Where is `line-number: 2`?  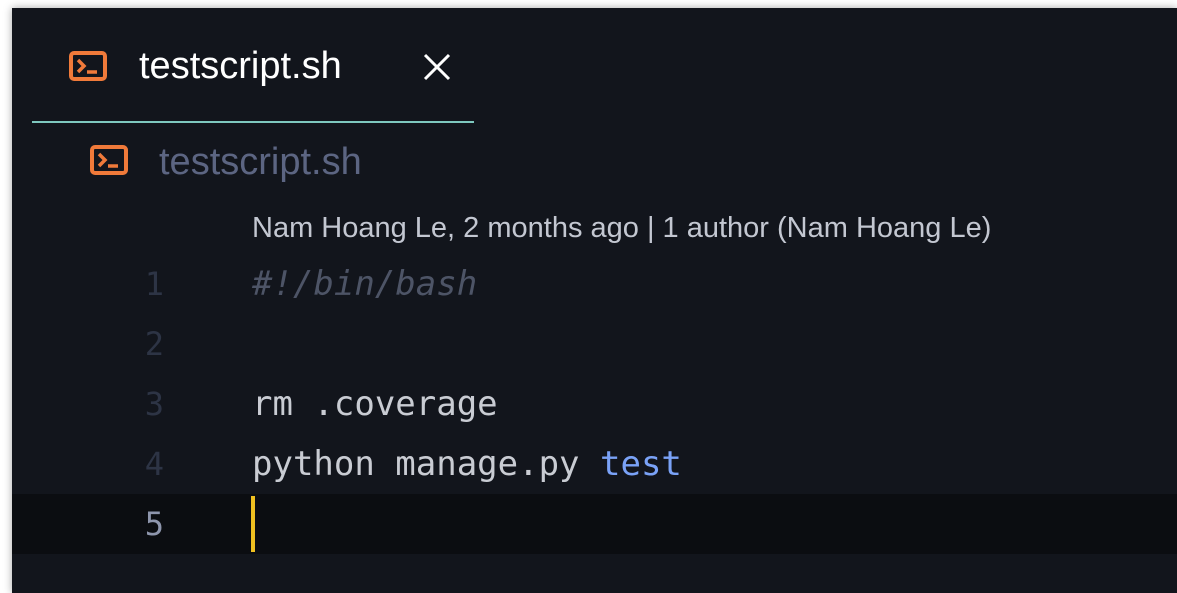
line-number: 2 is located at coordinates (154, 344).